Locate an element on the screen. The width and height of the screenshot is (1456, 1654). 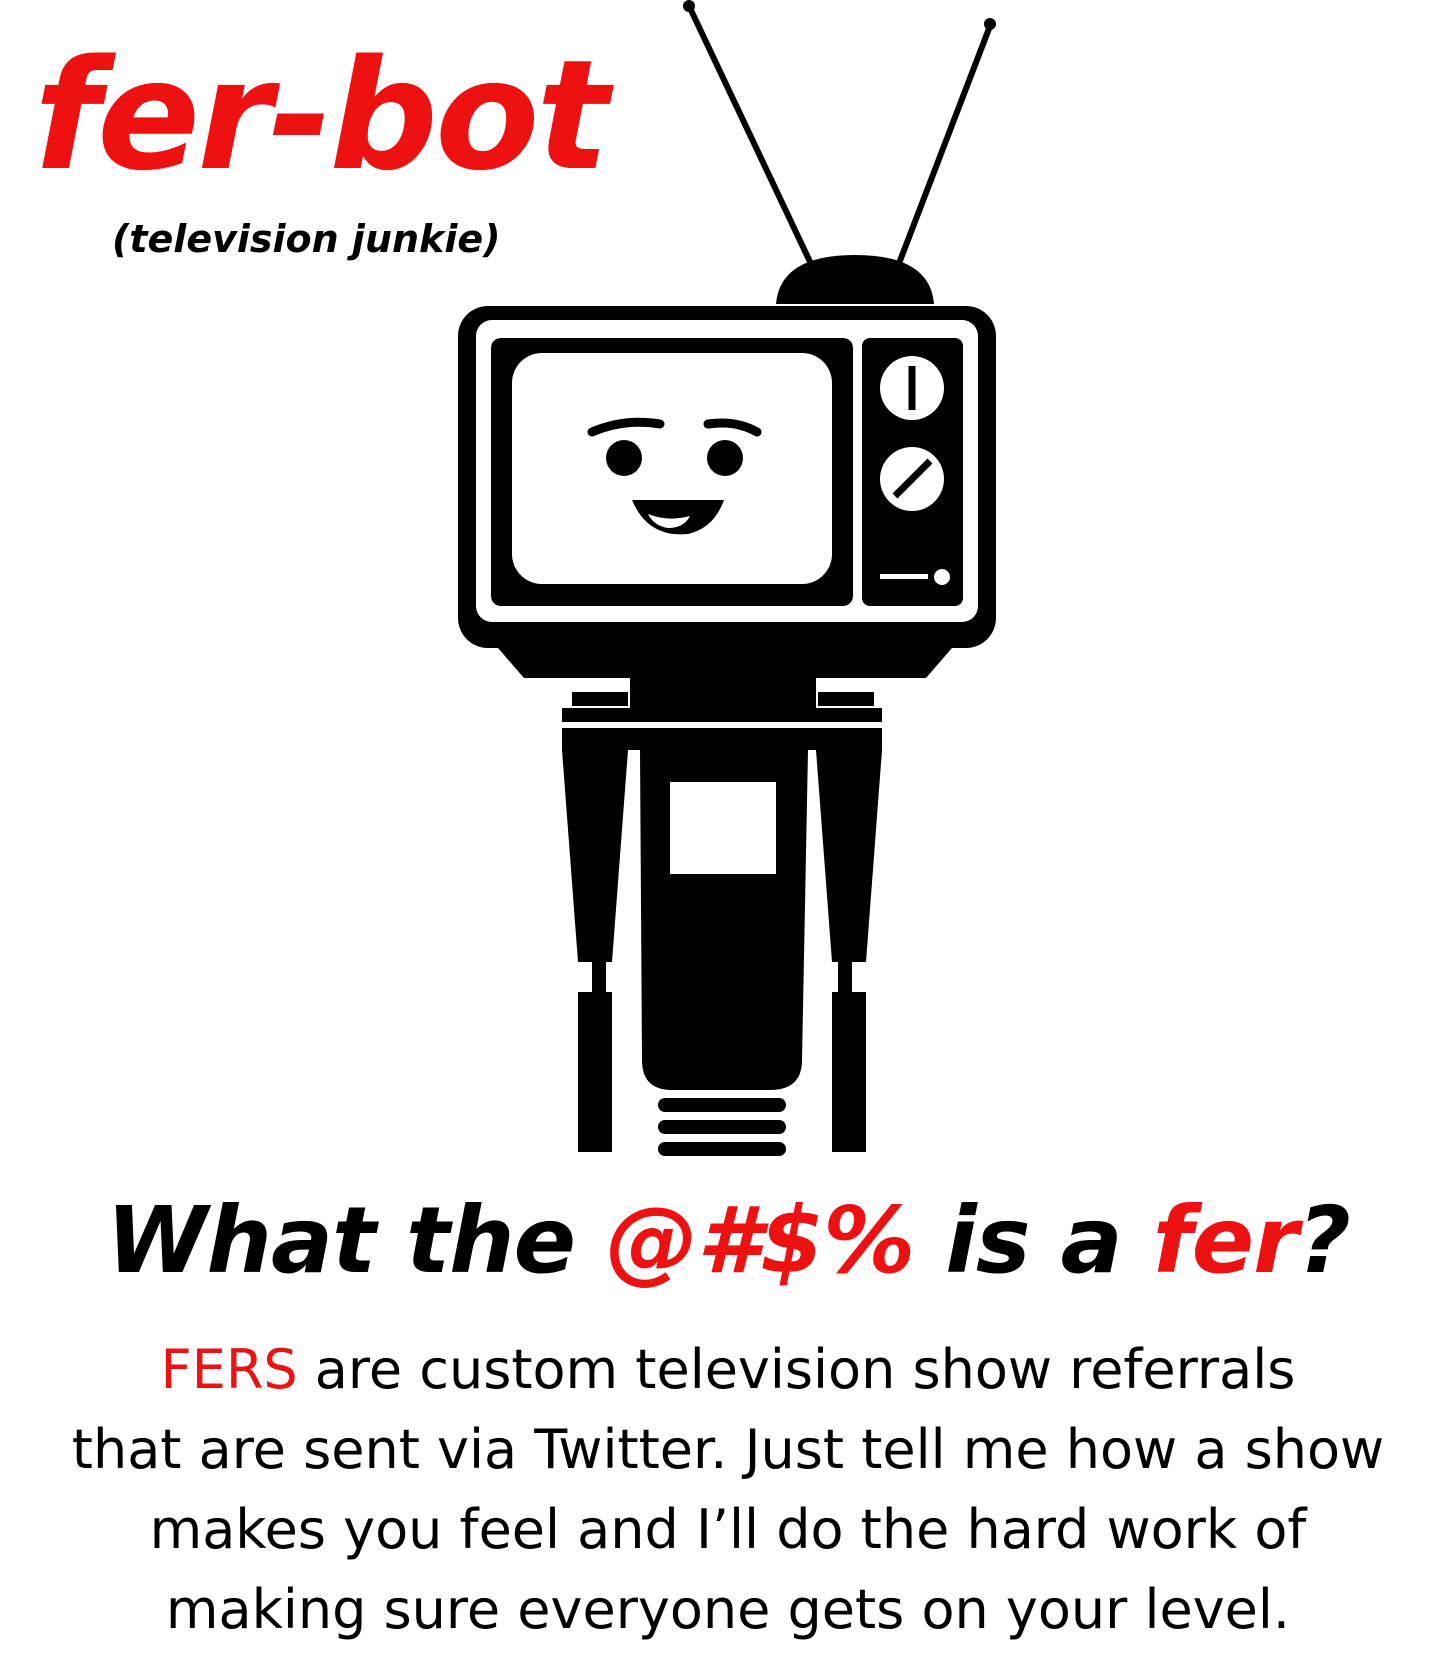
headline-question: ? is located at coordinates (1324, 1240).